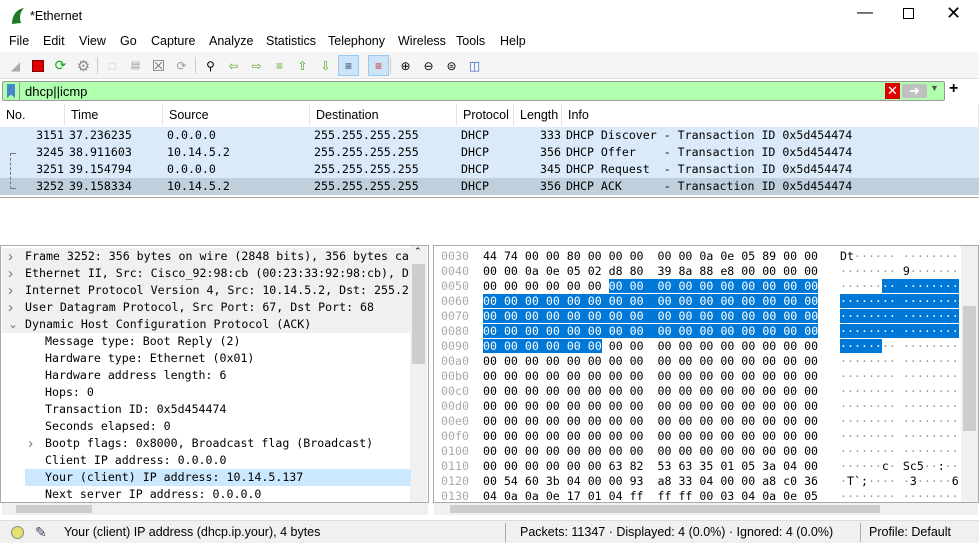  What do you see at coordinates (128, 41) in the screenshot?
I see `menu-go: Go` at bounding box center [128, 41].